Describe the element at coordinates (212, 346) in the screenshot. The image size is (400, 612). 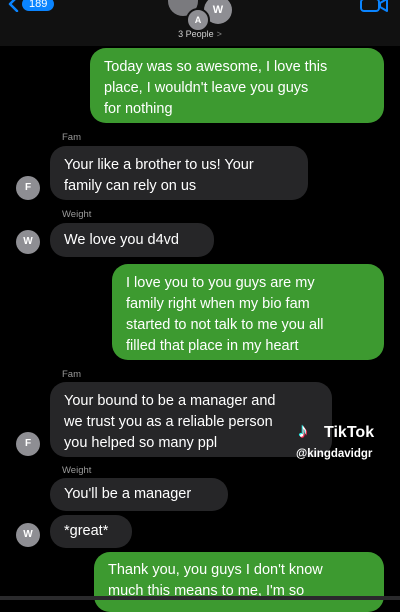
I see `message-line: filled that place in my heart` at that location.